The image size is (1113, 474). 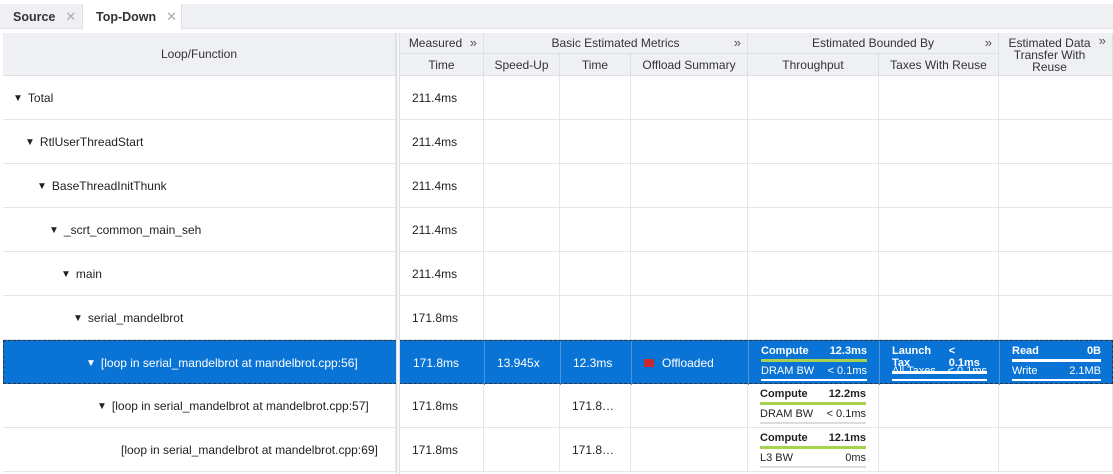 I want to click on label: Basic Estimated Metrics, so click(x=615, y=43).